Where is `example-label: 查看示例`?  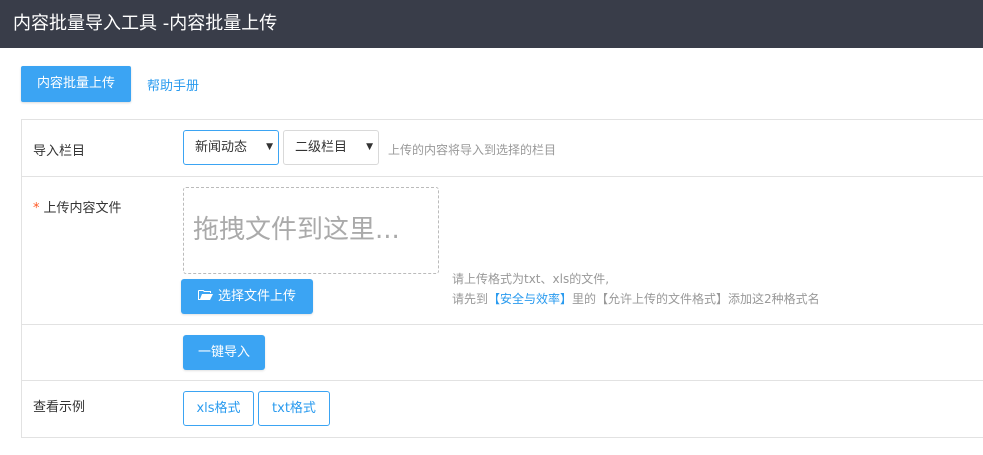 example-label: 查看示例 is located at coordinates (59, 407).